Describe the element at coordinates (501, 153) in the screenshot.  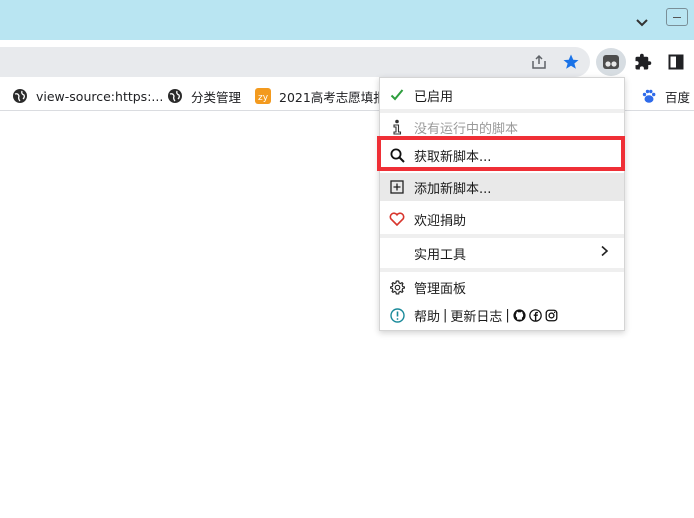
I see `highlight-box` at that location.